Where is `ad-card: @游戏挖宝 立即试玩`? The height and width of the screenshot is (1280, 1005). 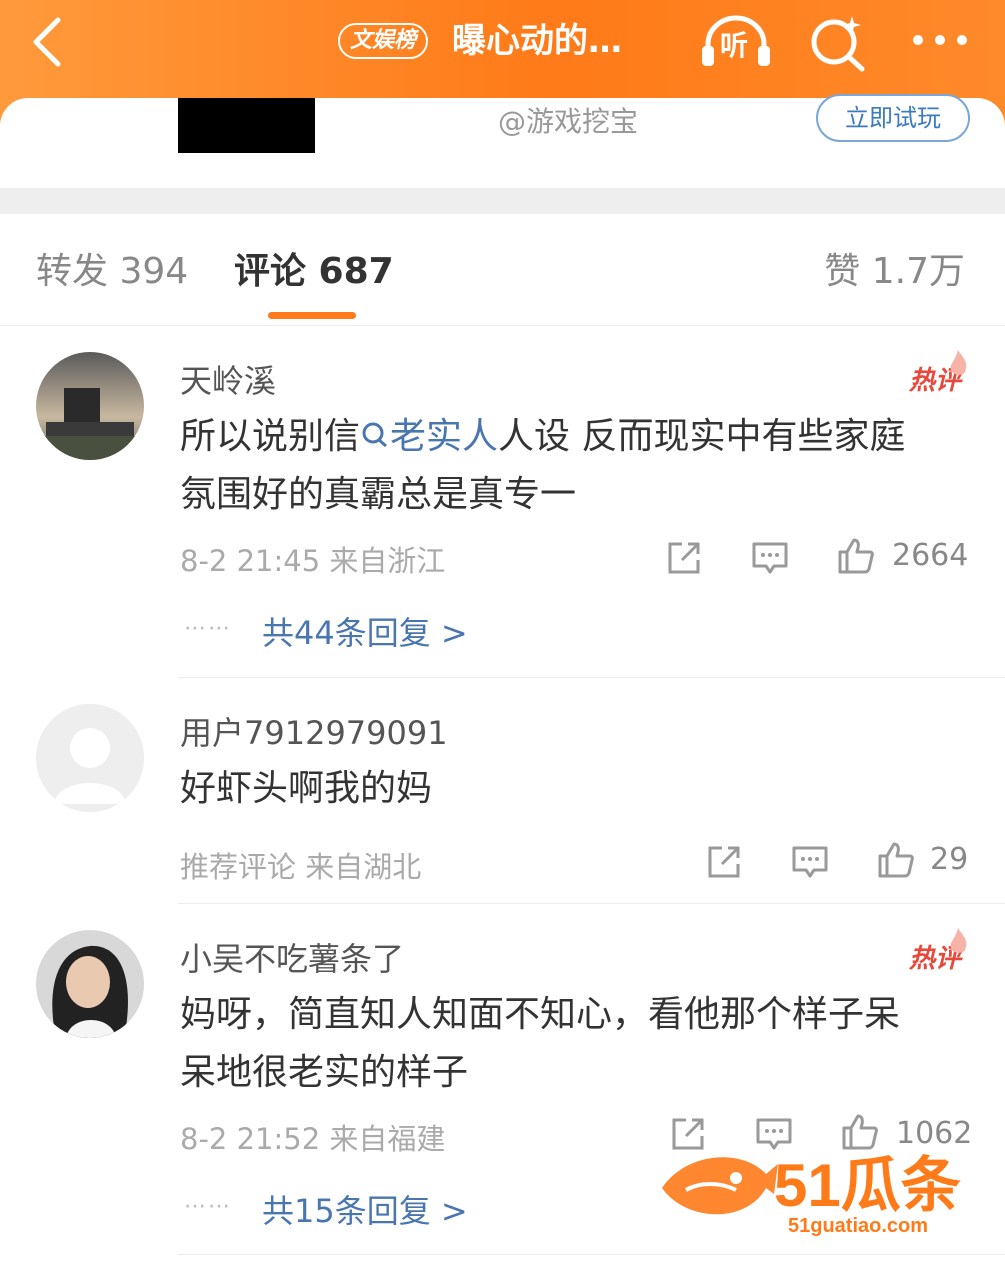
ad-card: @游戏挖宝 立即试玩 is located at coordinates (502, 141).